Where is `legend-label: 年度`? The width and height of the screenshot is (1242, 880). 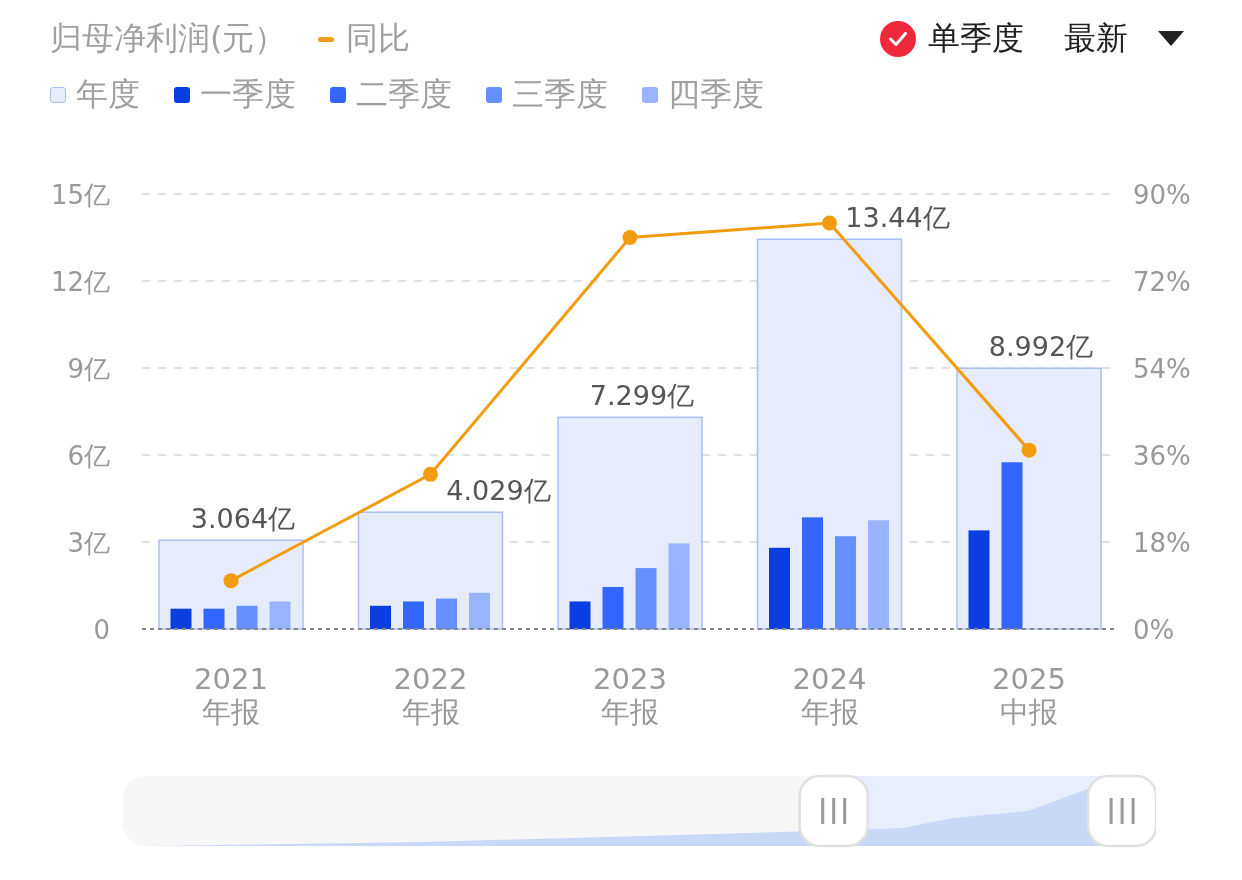
legend-label: 年度 is located at coordinates (108, 95).